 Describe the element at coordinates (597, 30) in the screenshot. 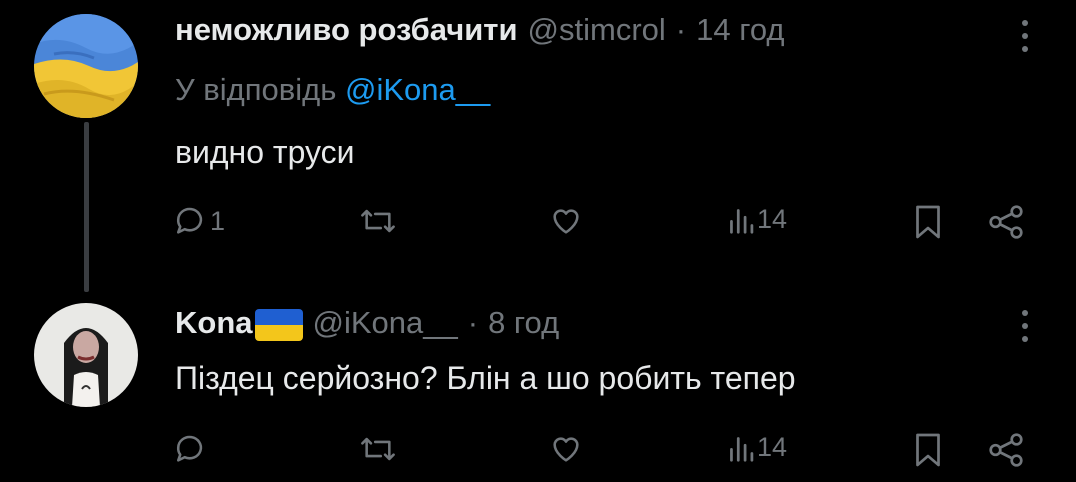

I see `author-handle: @stimcrol` at that location.